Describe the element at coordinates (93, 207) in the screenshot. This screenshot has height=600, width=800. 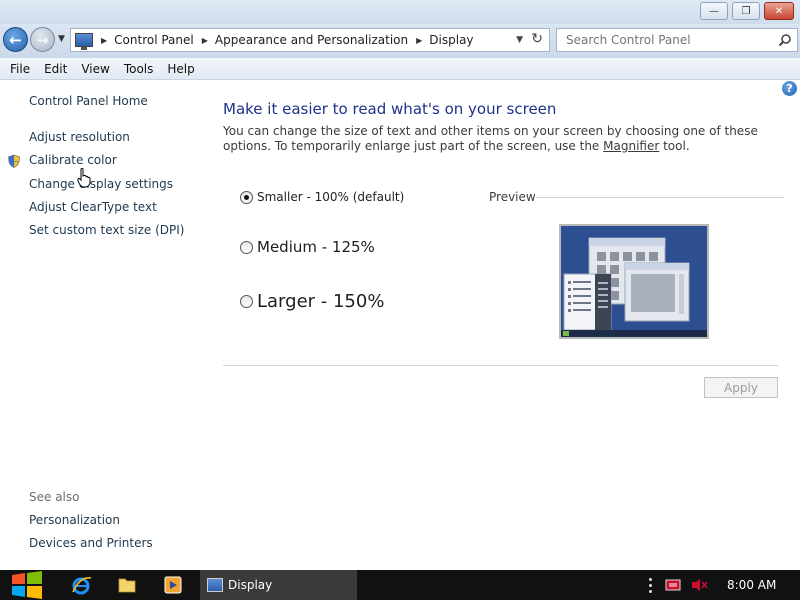
I see `adjust-cleartype-link: Adjust ClearType text` at that location.